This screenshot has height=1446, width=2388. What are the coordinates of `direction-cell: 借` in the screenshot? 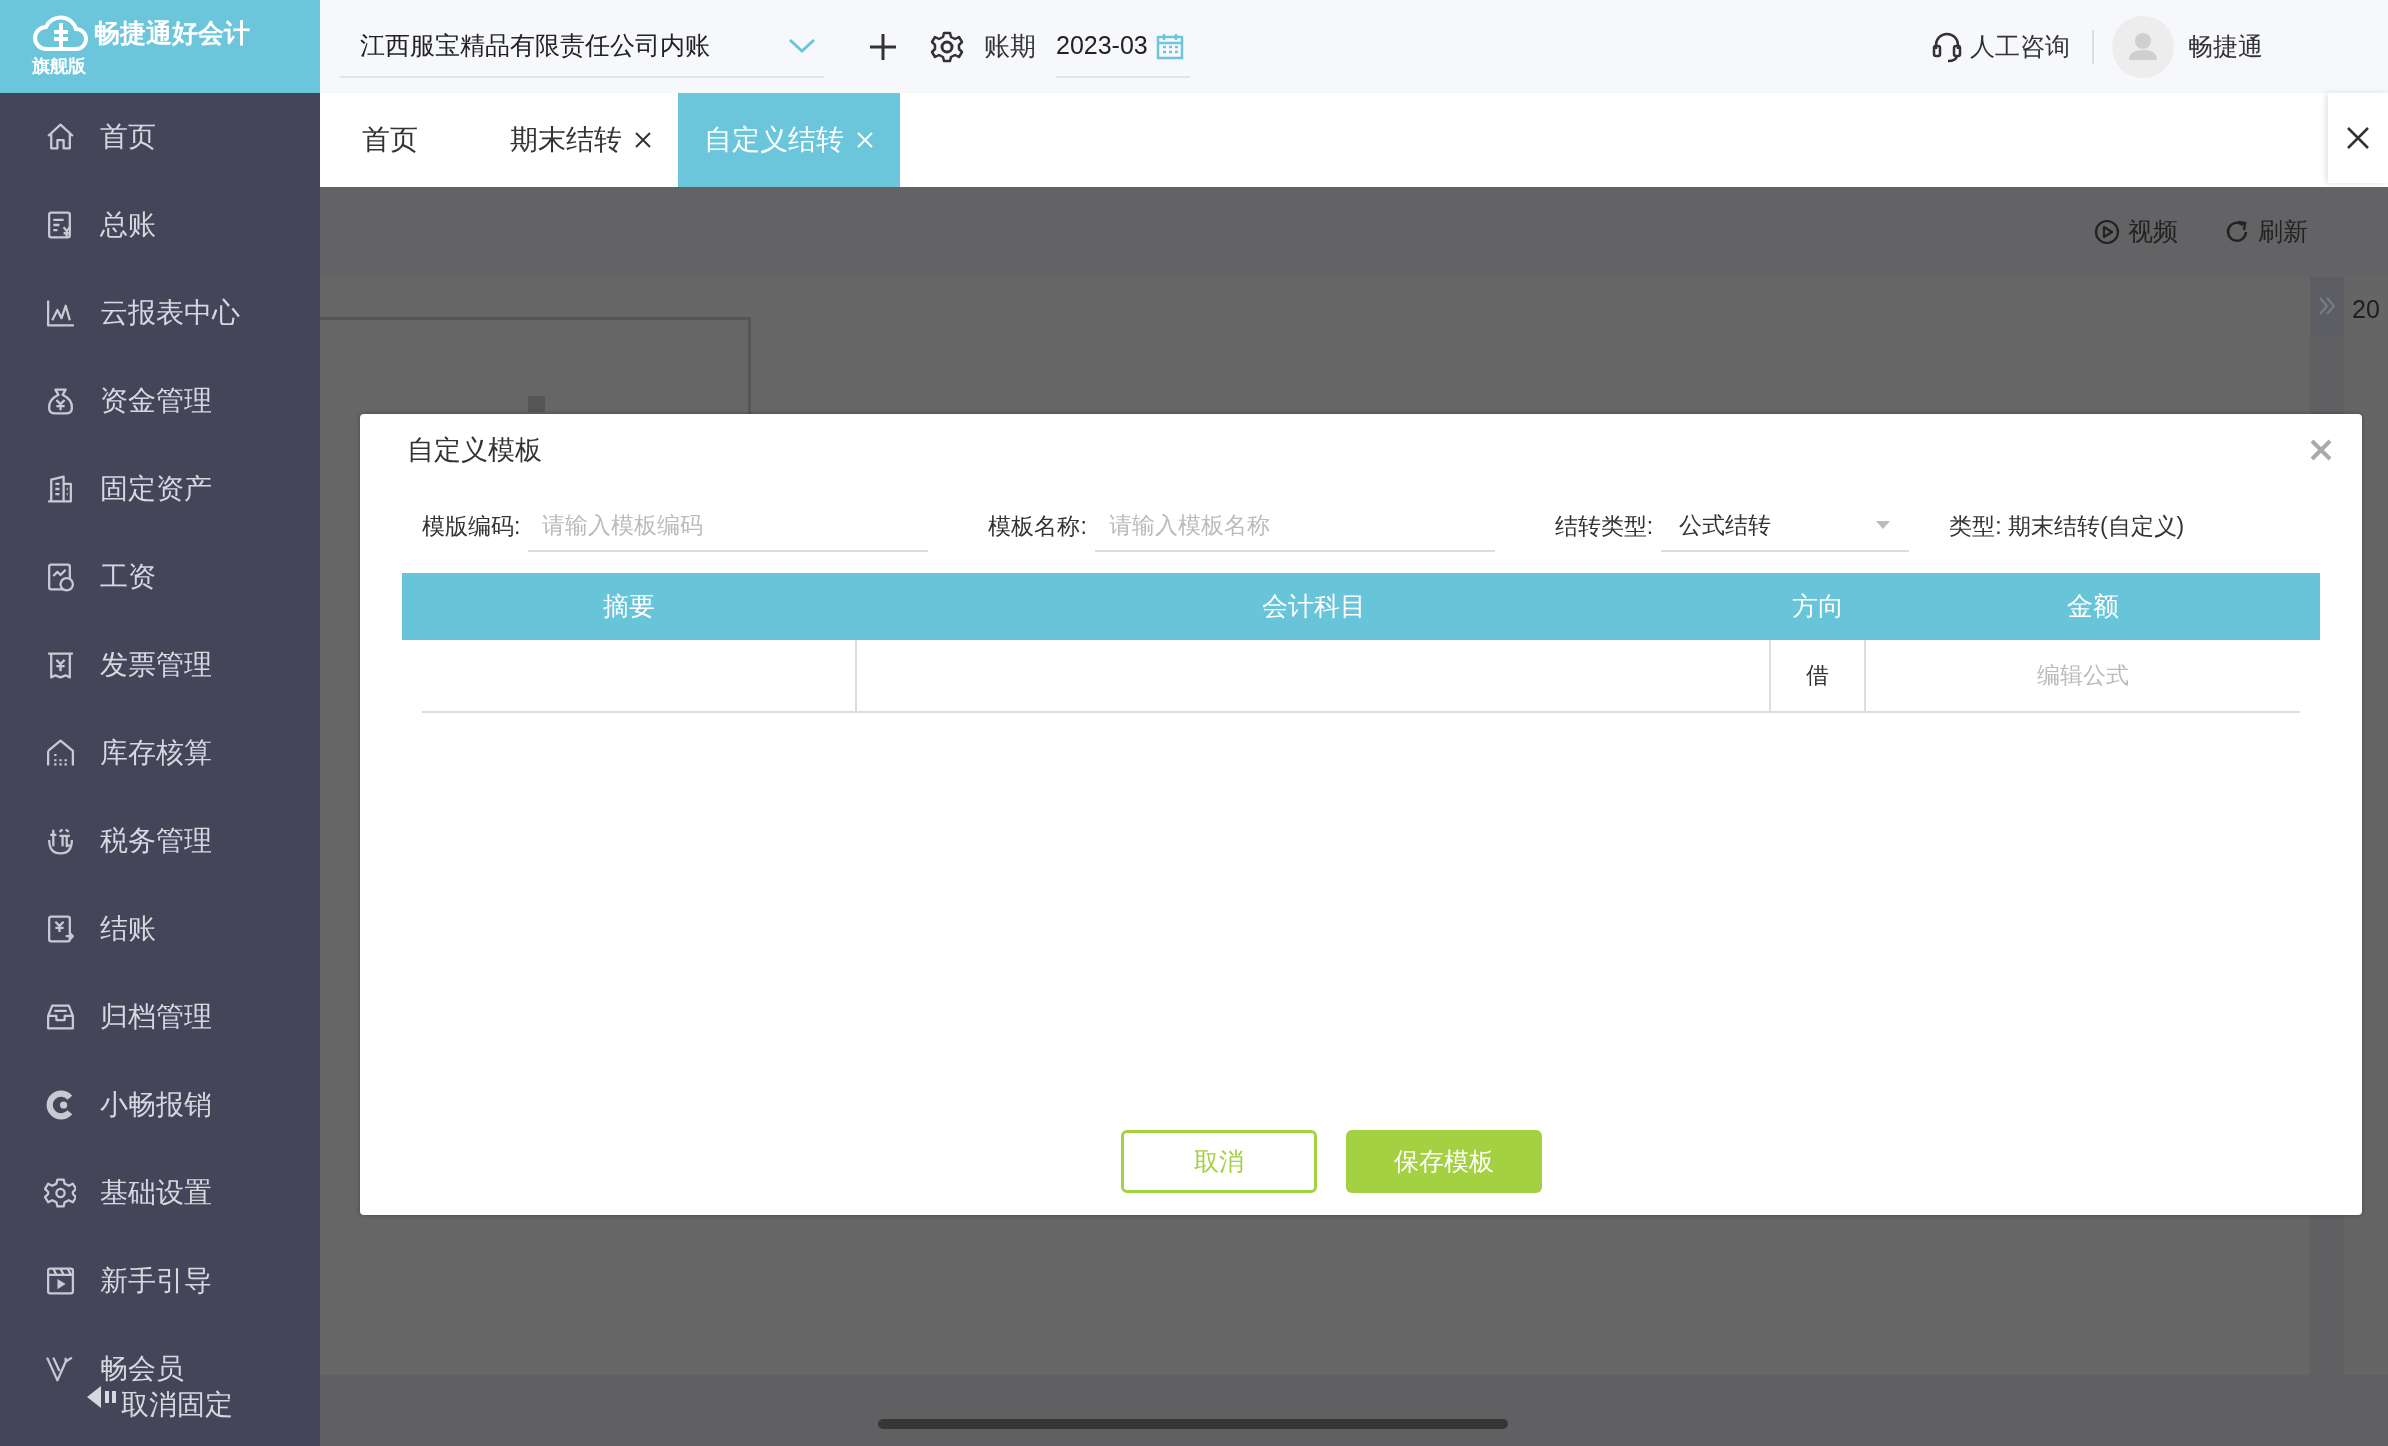 It's located at (1818, 675).